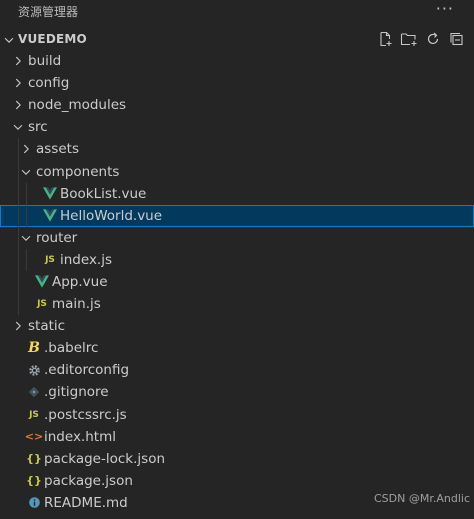 Image resolution: width=474 pixels, height=519 pixels. What do you see at coordinates (237, 237) in the screenshot?
I see `folder-item-router: router` at bounding box center [237, 237].